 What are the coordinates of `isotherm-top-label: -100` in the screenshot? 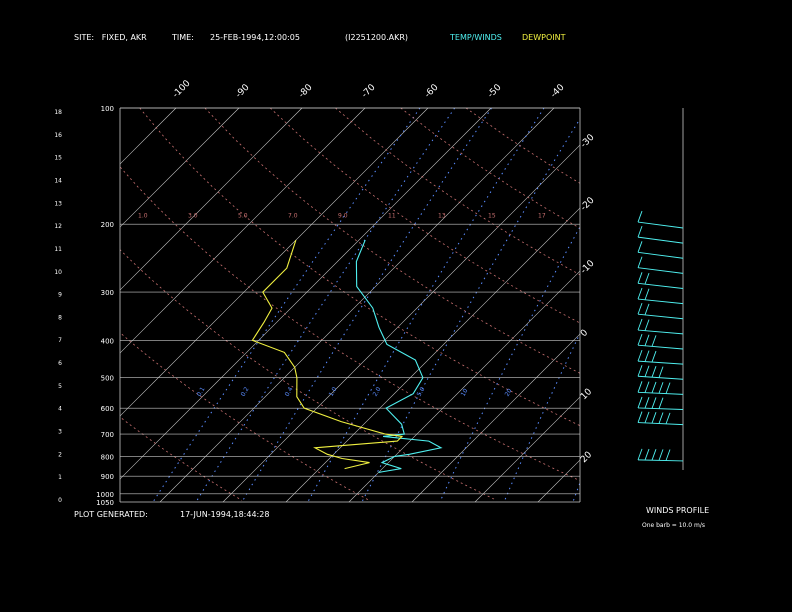 It's located at (182, 89).